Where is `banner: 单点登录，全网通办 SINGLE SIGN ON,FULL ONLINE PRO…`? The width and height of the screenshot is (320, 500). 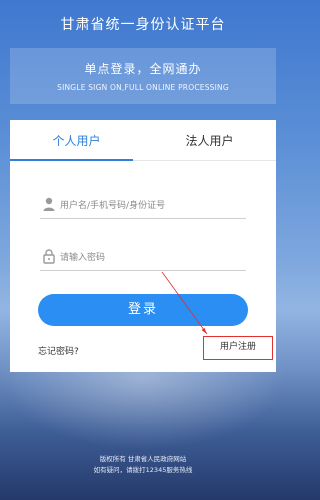 banner: 单点登录，全网通办 SINGLE SIGN ON,FULL ONLINE PRO… is located at coordinates (143, 76).